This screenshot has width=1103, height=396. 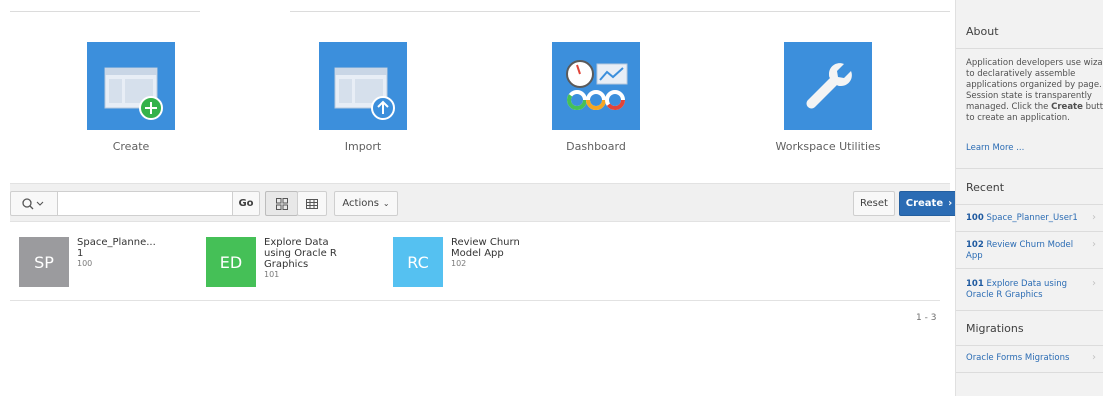 I want to click on app-avatar: RC, so click(x=418, y=262).